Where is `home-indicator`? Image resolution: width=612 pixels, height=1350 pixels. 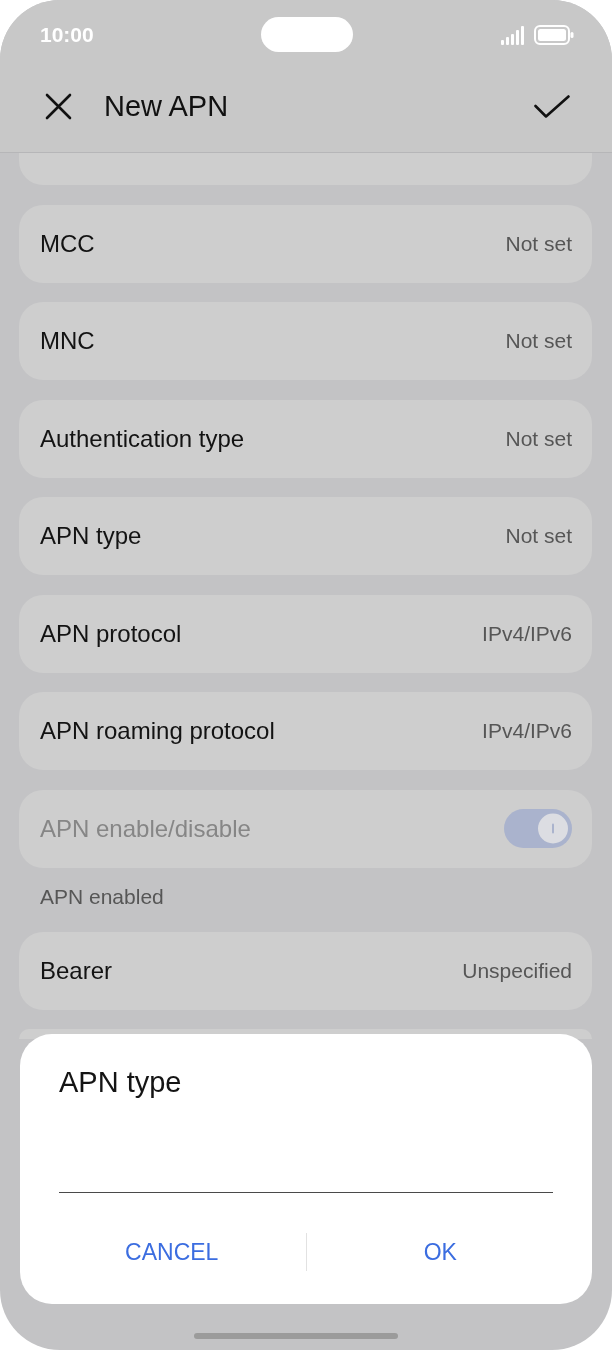
home-indicator is located at coordinates (296, 1336).